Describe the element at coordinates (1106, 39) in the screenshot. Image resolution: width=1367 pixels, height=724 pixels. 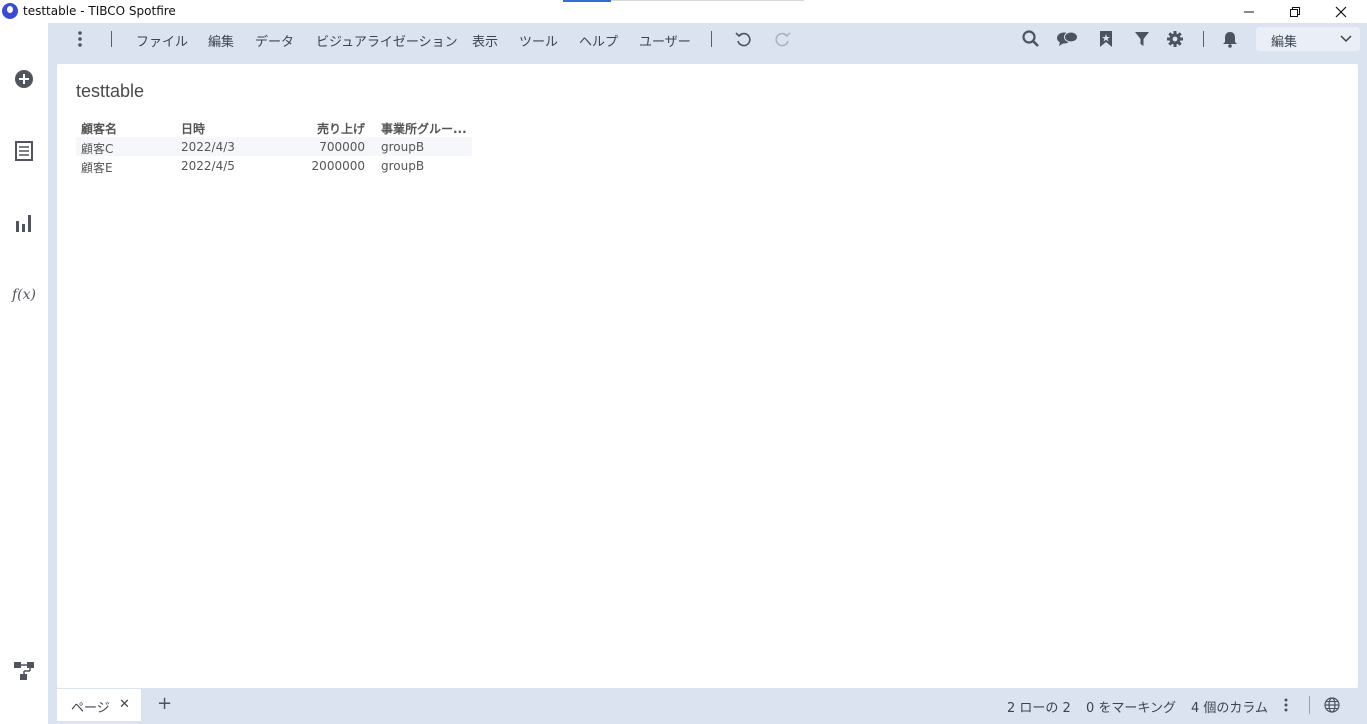
I see `bookmark-icon` at that location.